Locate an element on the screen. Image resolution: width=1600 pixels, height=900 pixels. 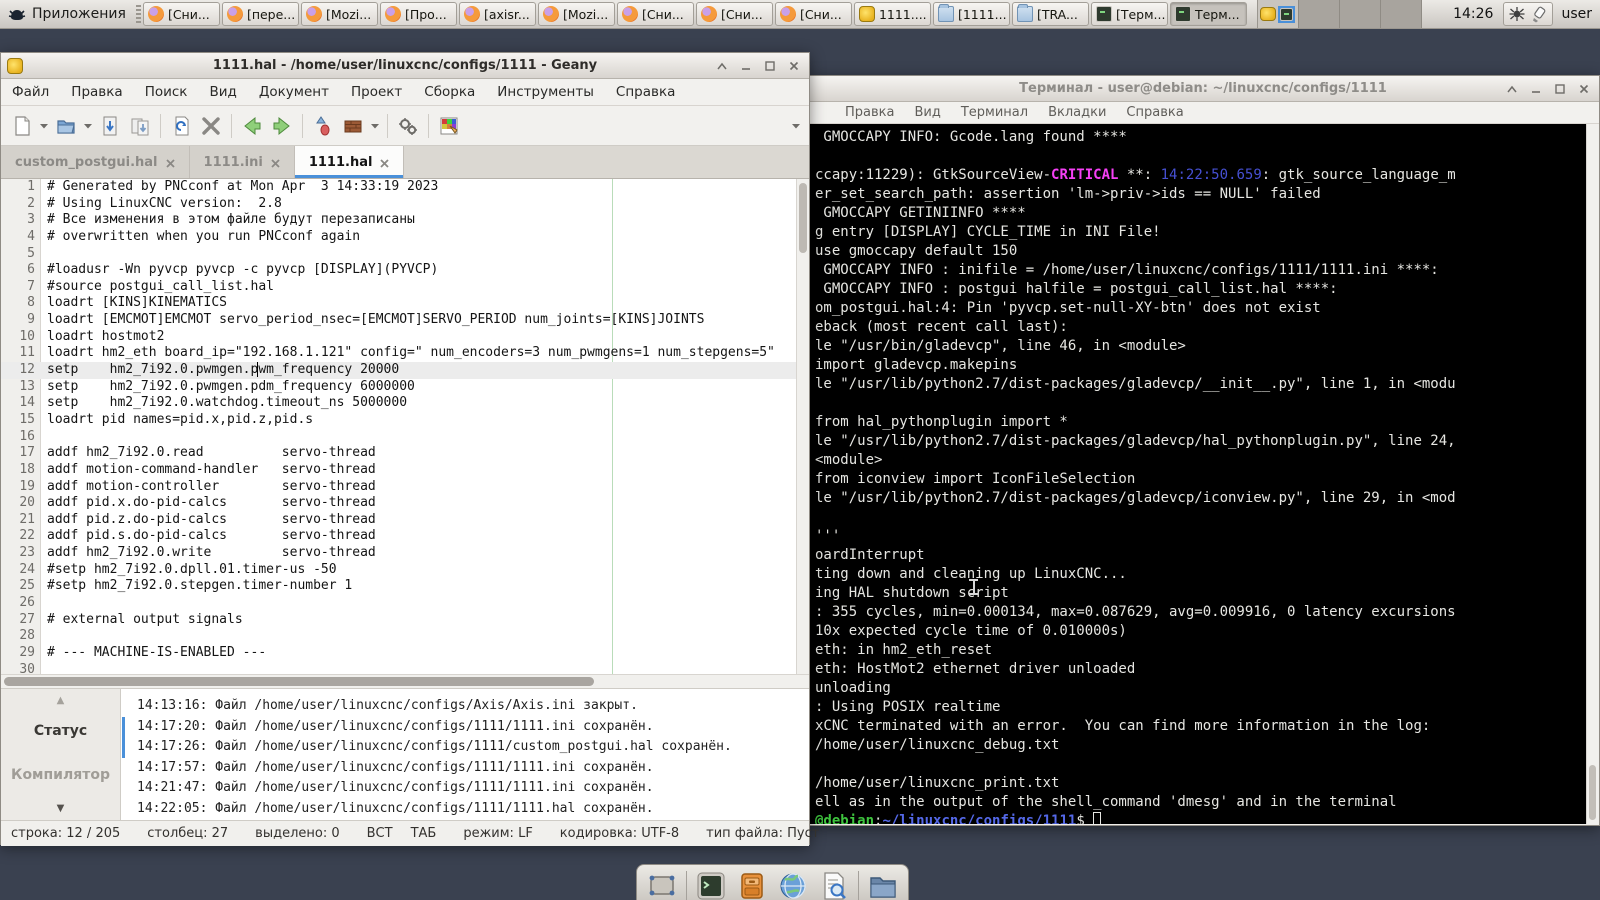
terminal-menu-item: Вкладки is located at coordinates (1077, 112).